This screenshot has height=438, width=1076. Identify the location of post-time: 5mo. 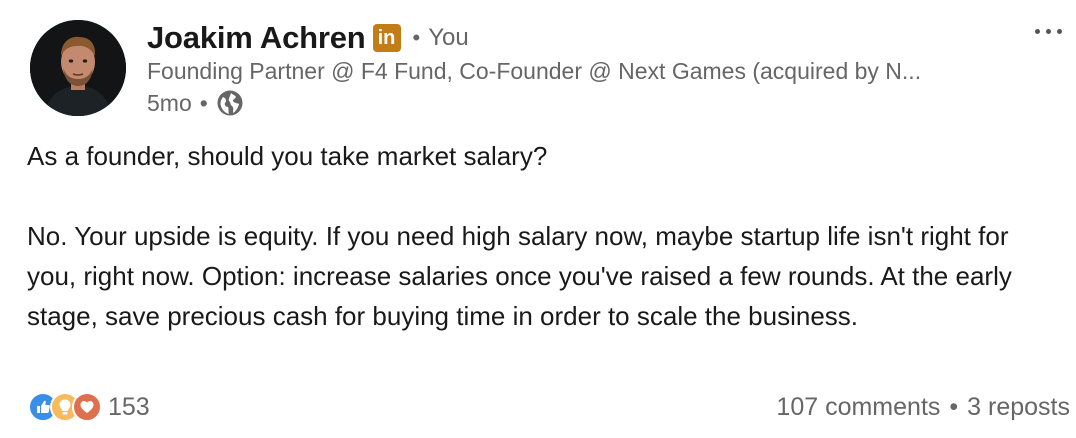
(169, 102).